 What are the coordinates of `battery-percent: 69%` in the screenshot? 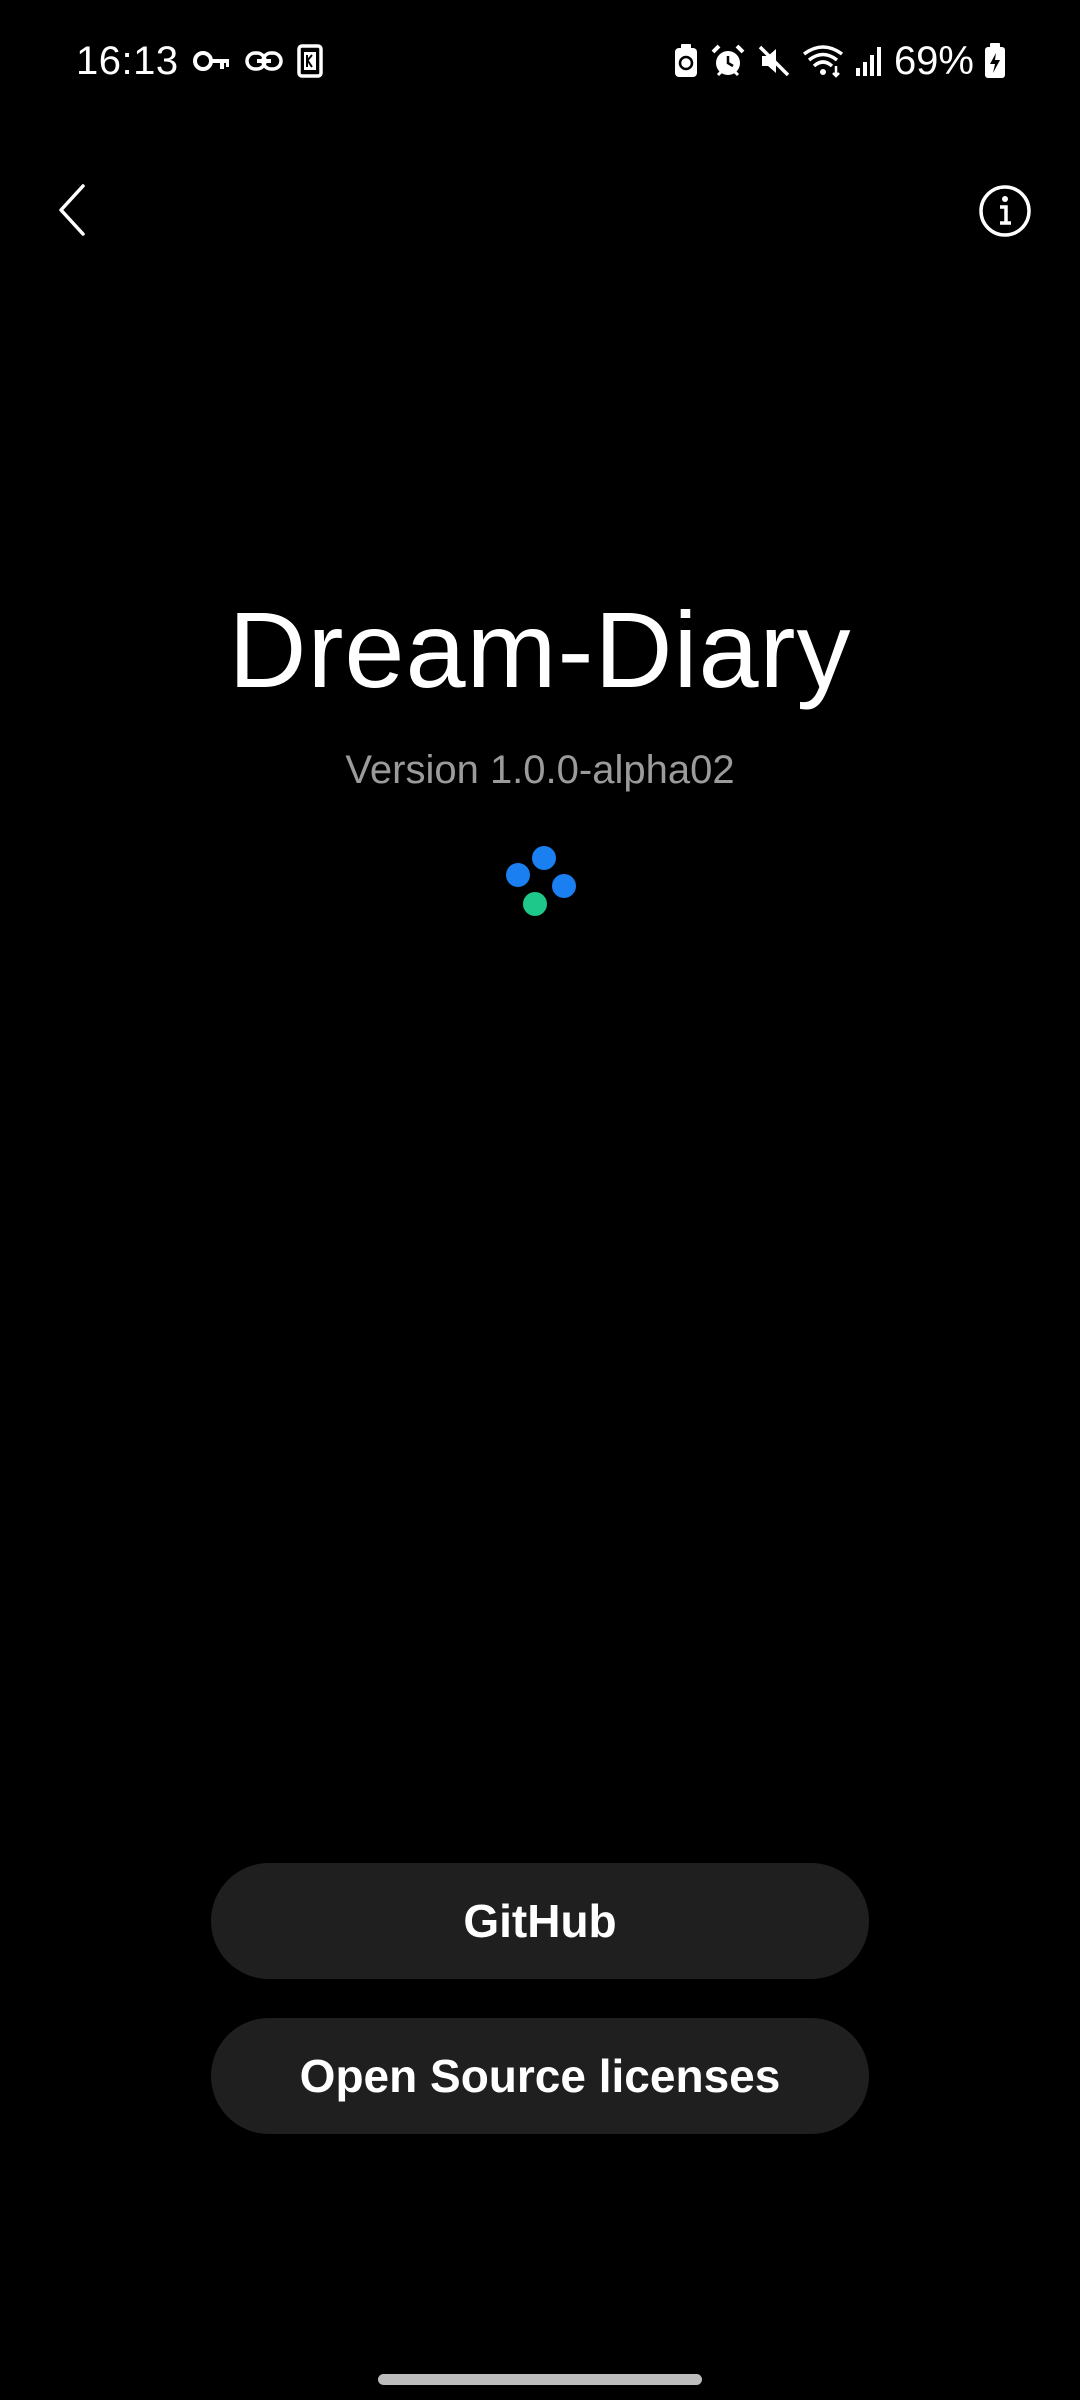 It's located at (933, 60).